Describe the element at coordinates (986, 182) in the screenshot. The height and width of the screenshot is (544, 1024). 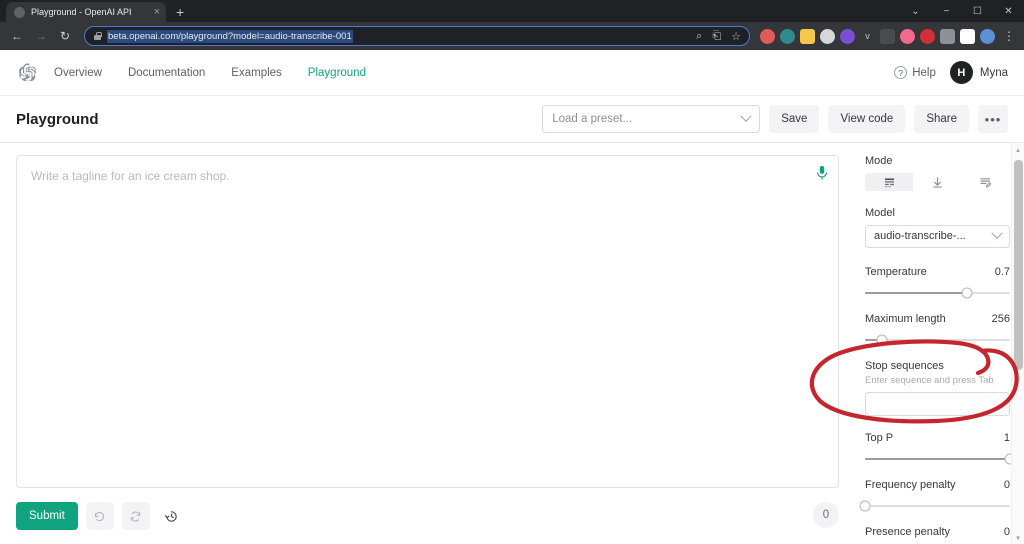
I see `edit-mode-tab` at that location.